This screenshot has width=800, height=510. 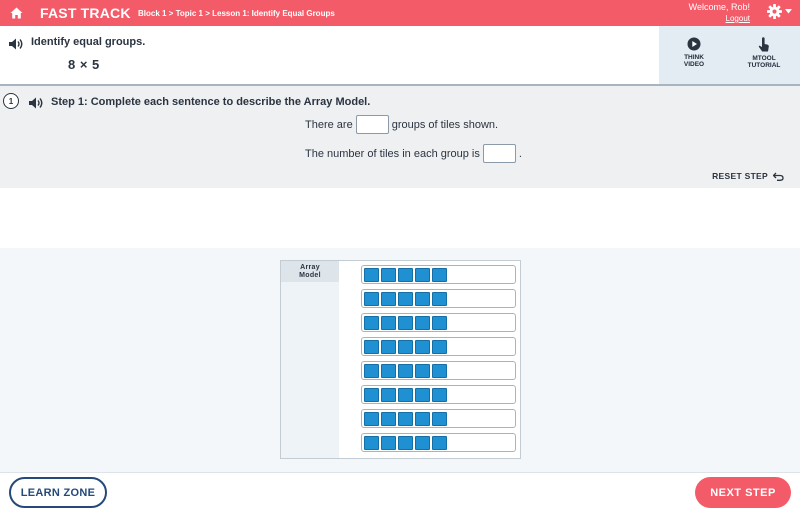 What do you see at coordinates (764, 58) in the screenshot?
I see `mtool-tutorial-label-1: MTOOL` at bounding box center [764, 58].